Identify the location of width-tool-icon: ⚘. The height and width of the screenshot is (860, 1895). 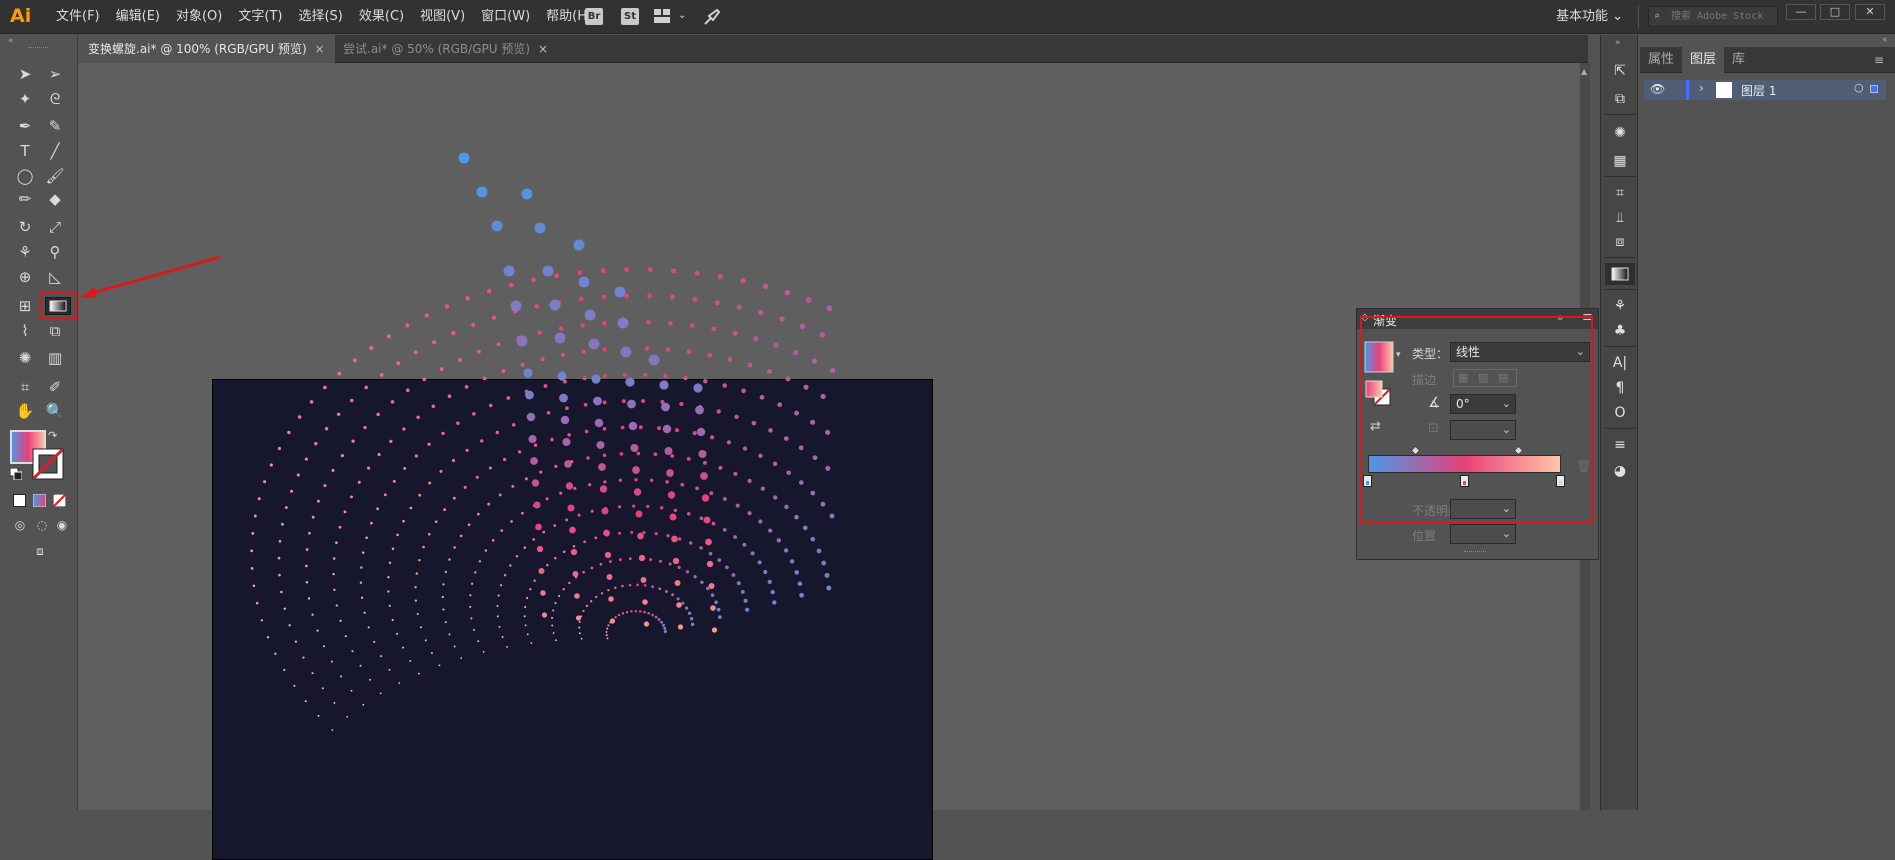
(25, 252).